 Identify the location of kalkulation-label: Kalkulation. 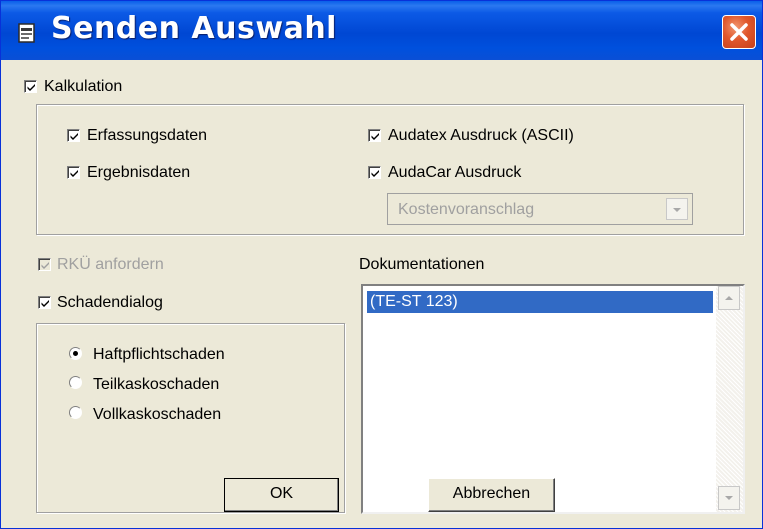
(83, 87).